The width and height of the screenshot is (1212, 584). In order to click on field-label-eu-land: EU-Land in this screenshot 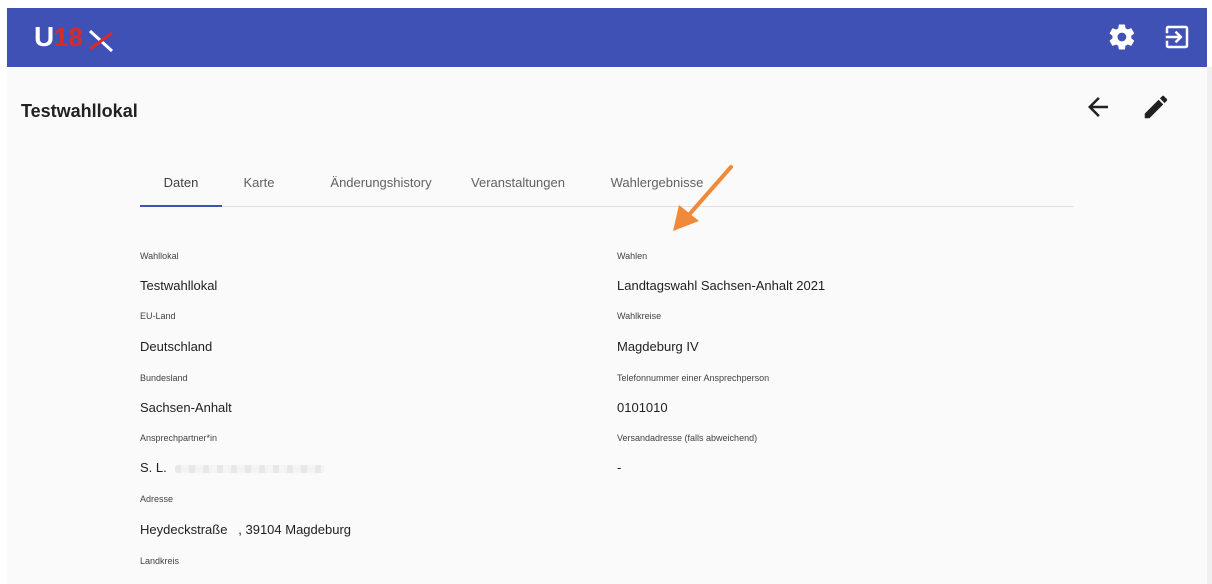, I will do `click(158, 316)`.